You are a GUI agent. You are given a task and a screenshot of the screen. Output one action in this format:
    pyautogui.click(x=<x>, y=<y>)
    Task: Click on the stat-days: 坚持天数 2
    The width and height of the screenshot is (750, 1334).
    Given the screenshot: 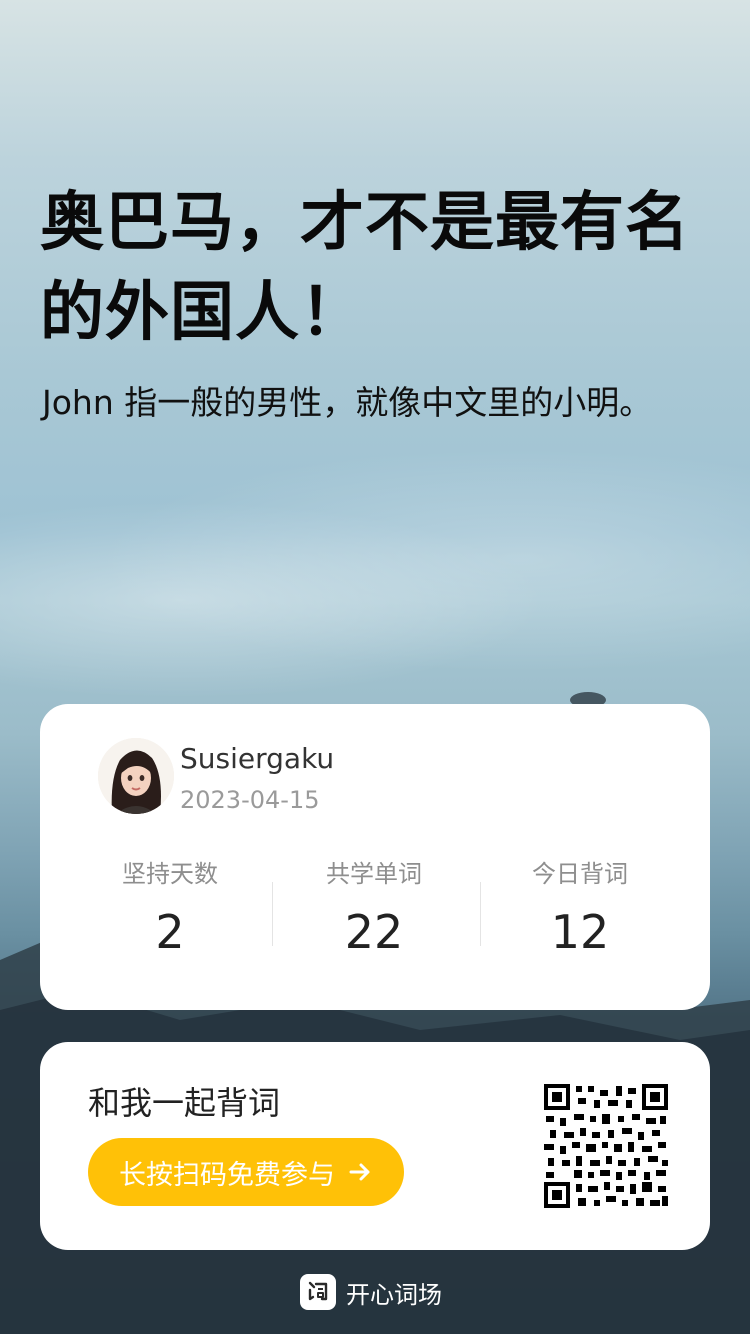 What is the action you would take?
    pyautogui.click(x=170, y=909)
    